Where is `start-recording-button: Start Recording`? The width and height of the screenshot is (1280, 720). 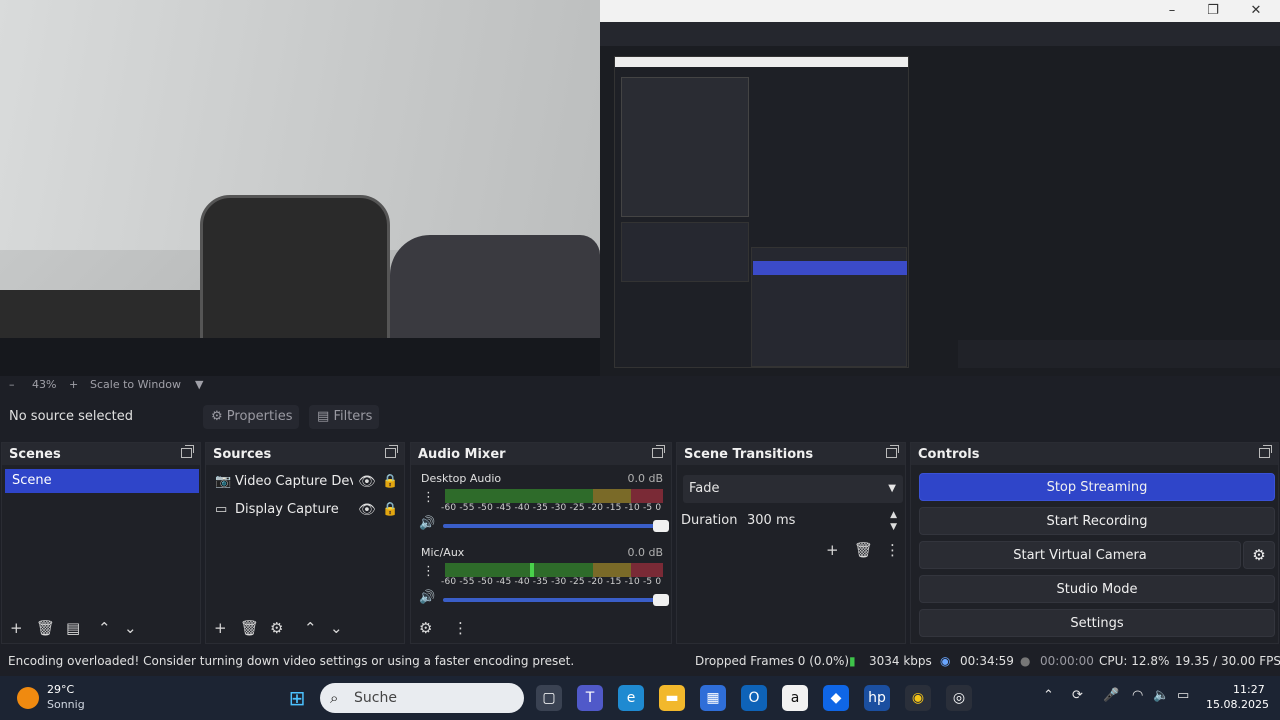 start-recording-button: Start Recording is located at coordinates (1097, 521).